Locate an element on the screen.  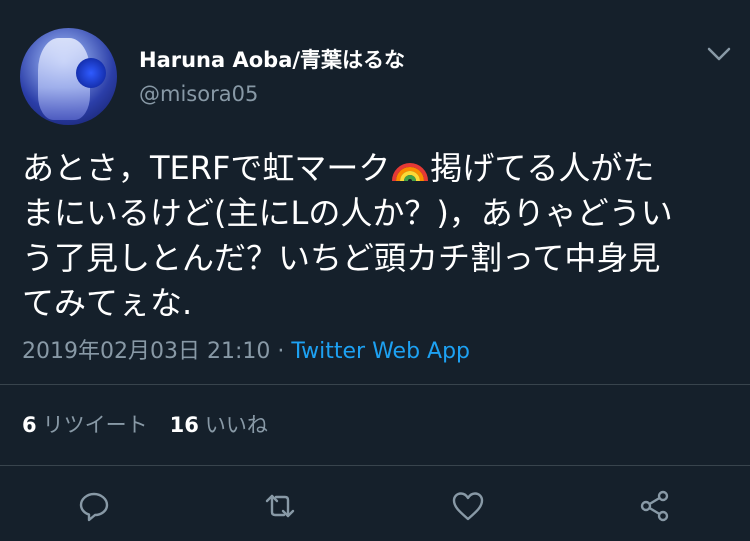
tweet-text-line-1-start: あとさ，TERFで虹マーク is located at coordinates (206, 168).